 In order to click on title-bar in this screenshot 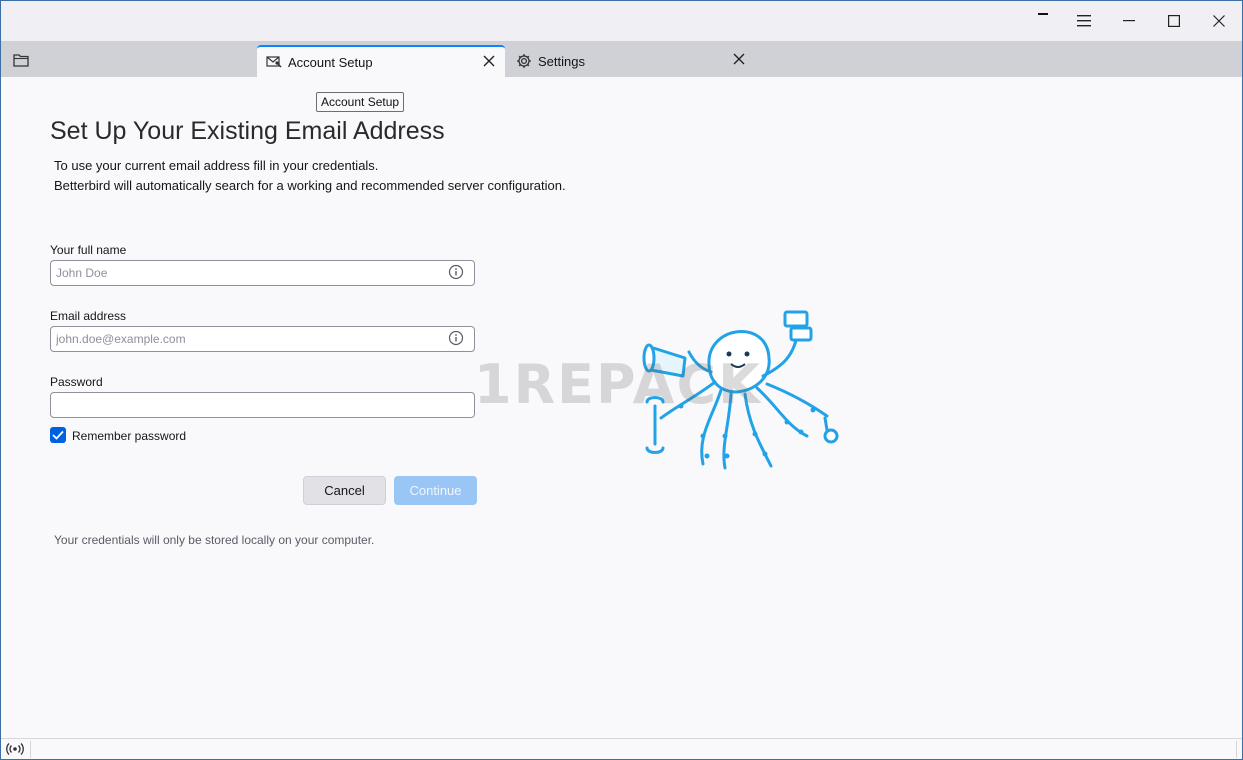, I will do `click(621, 21)`.